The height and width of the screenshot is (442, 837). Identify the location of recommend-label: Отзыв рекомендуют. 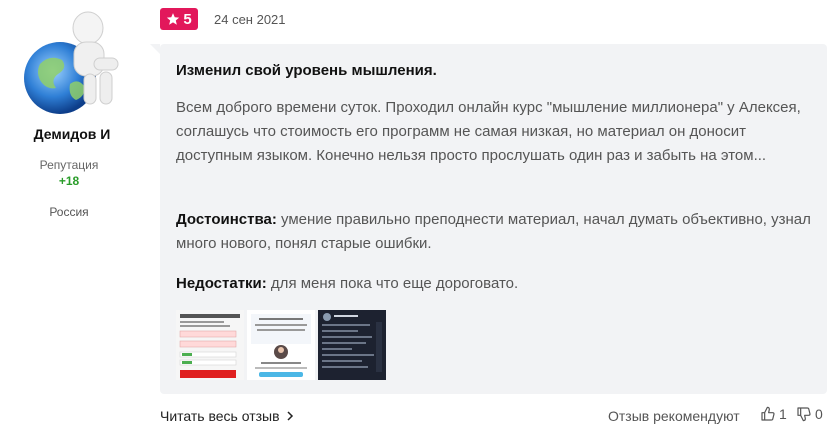
(674, 416).